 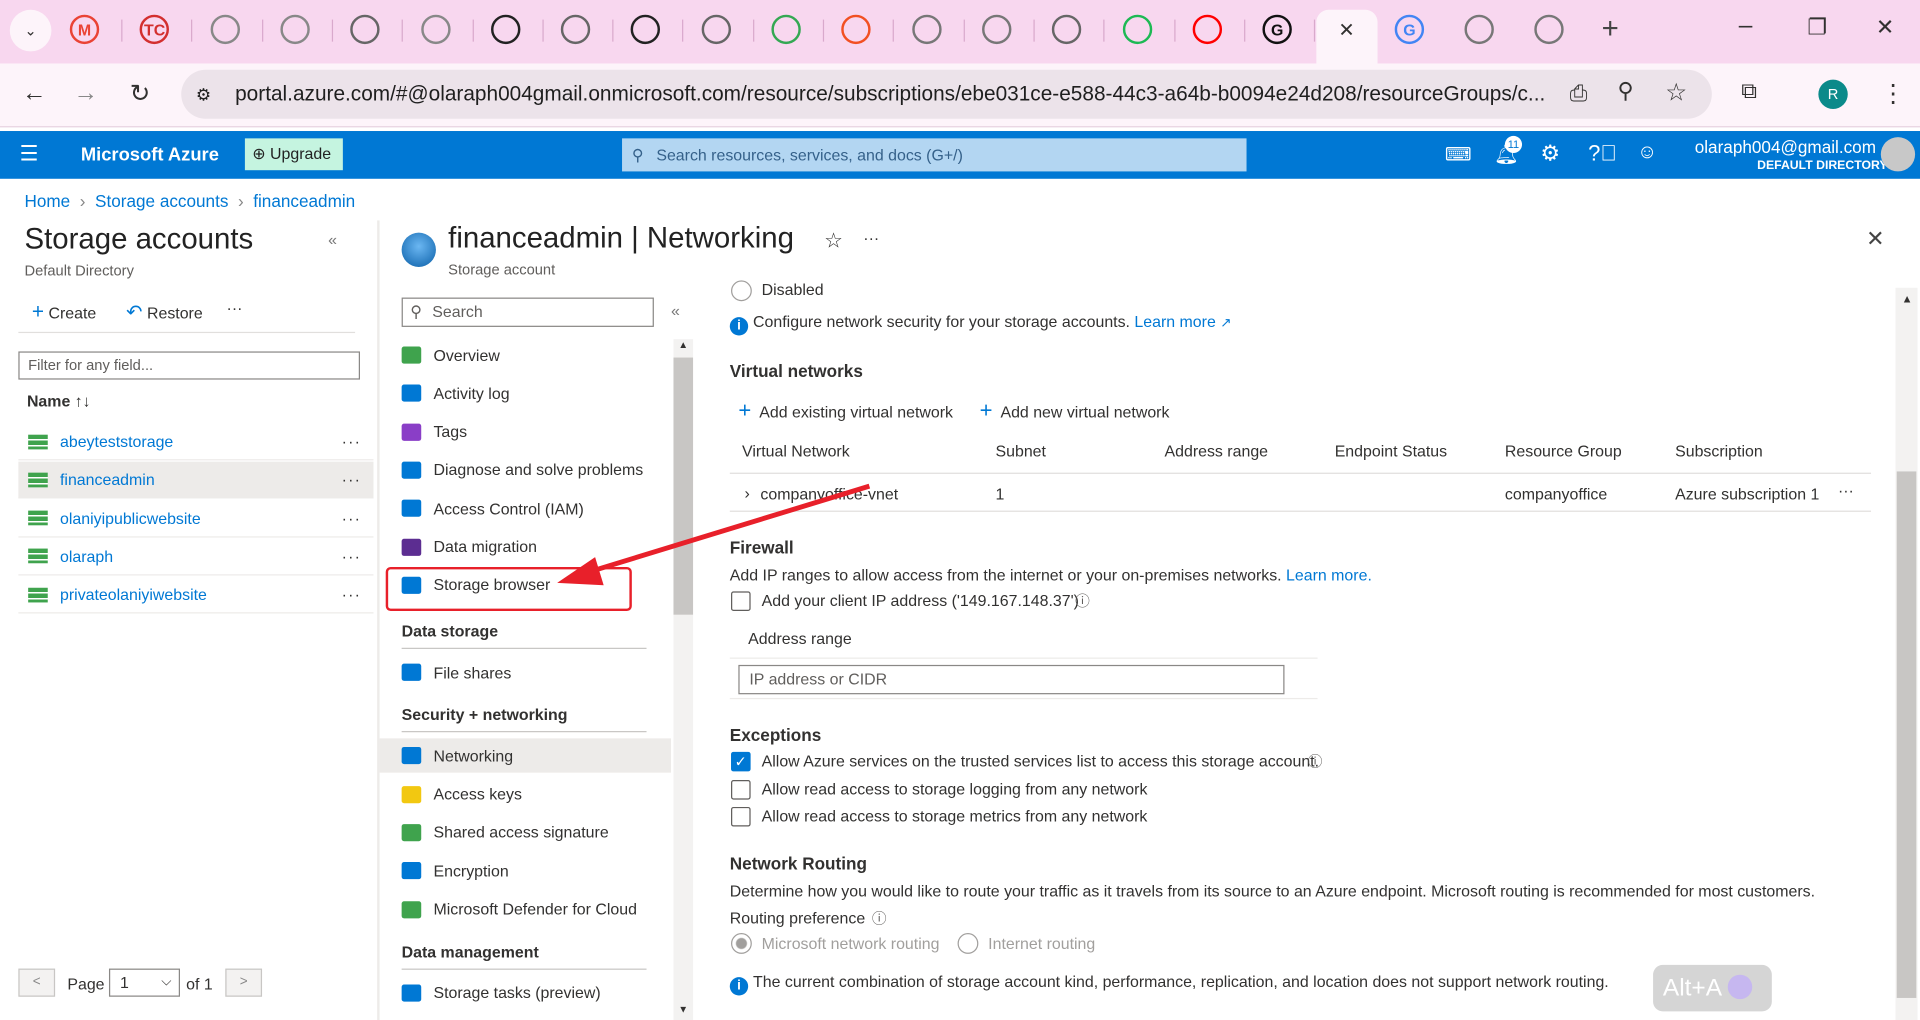 I want to click on voice-icon, so click(x=1740, y=987).